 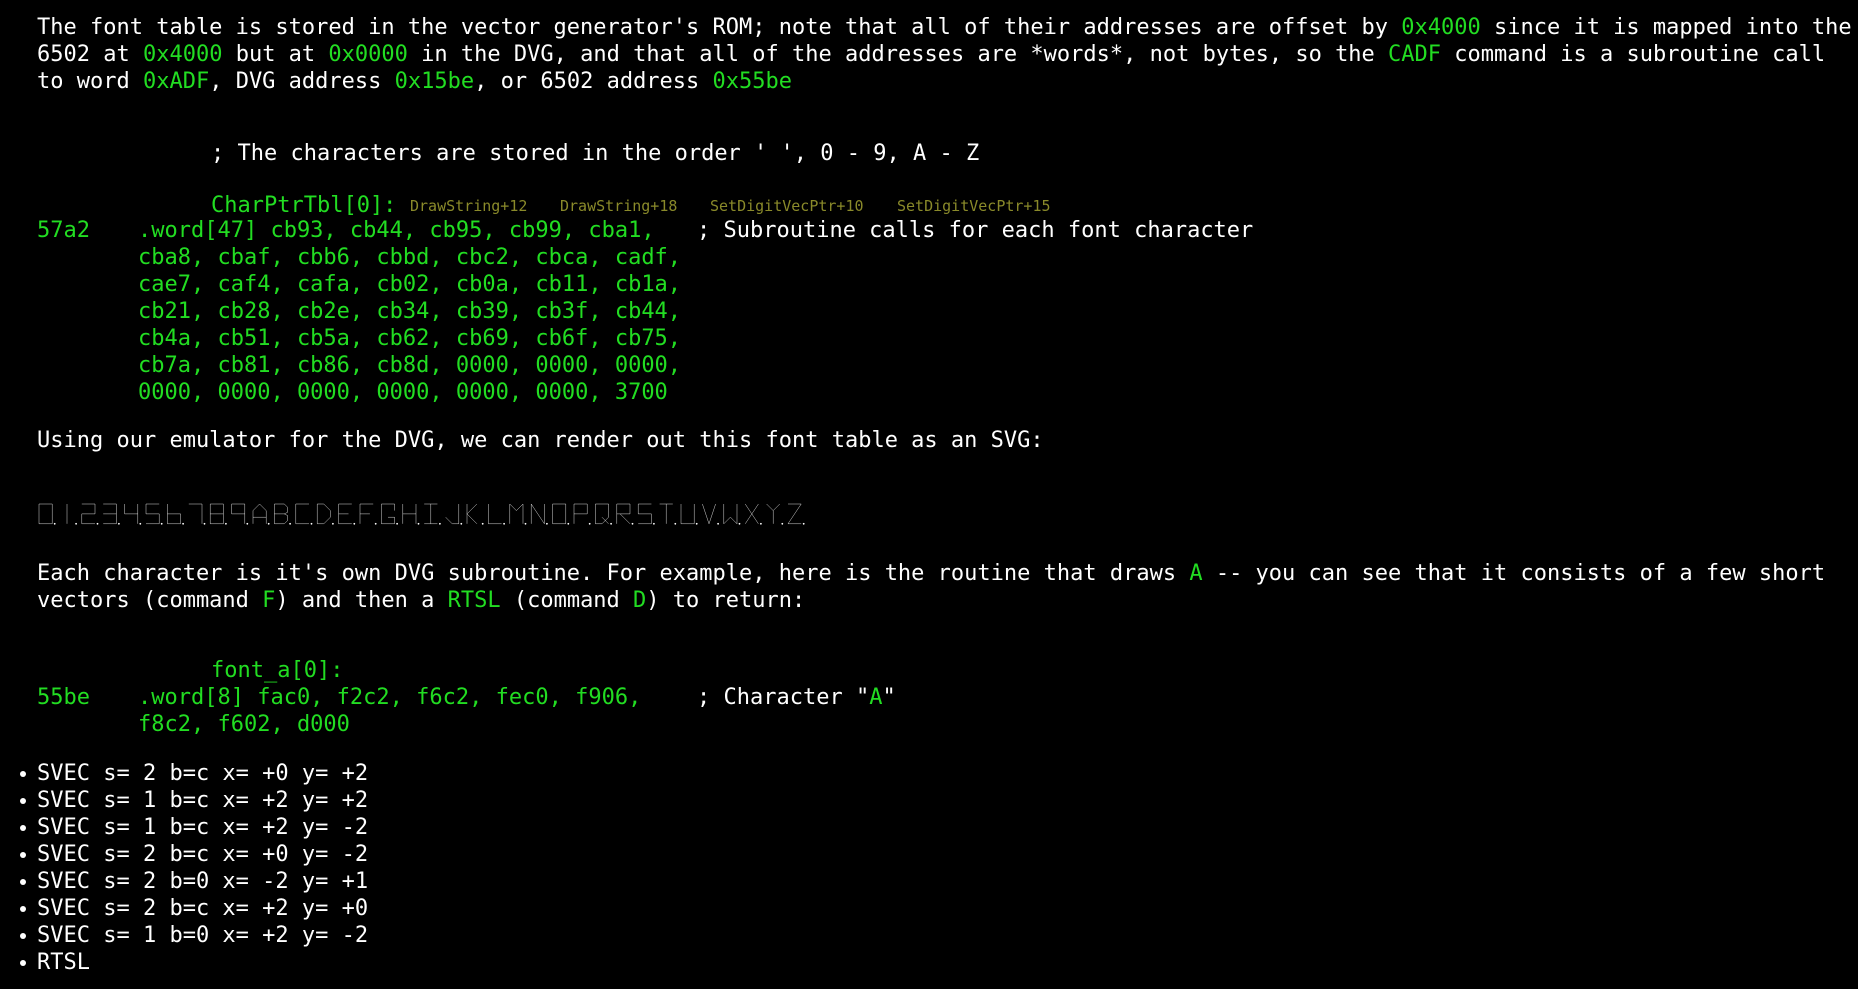 I want to click on glyph-V, so click(x=708, y=514).